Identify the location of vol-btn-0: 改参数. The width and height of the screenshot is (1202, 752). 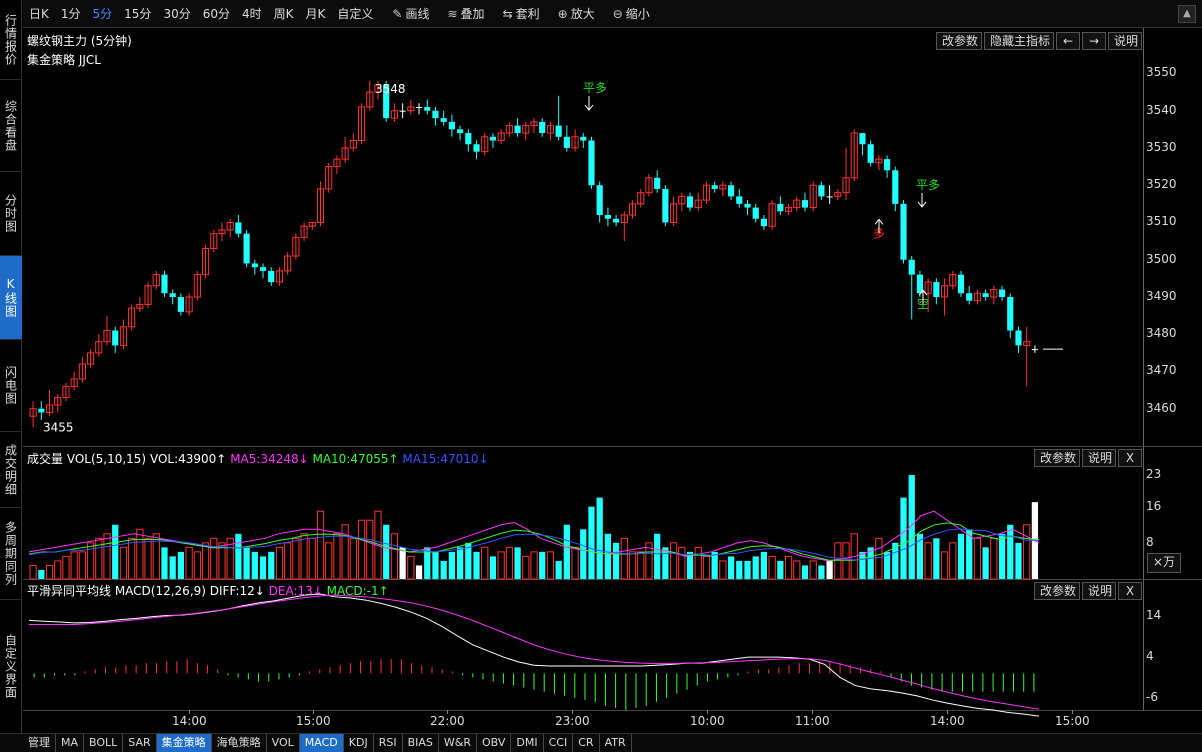
(1057, 458).